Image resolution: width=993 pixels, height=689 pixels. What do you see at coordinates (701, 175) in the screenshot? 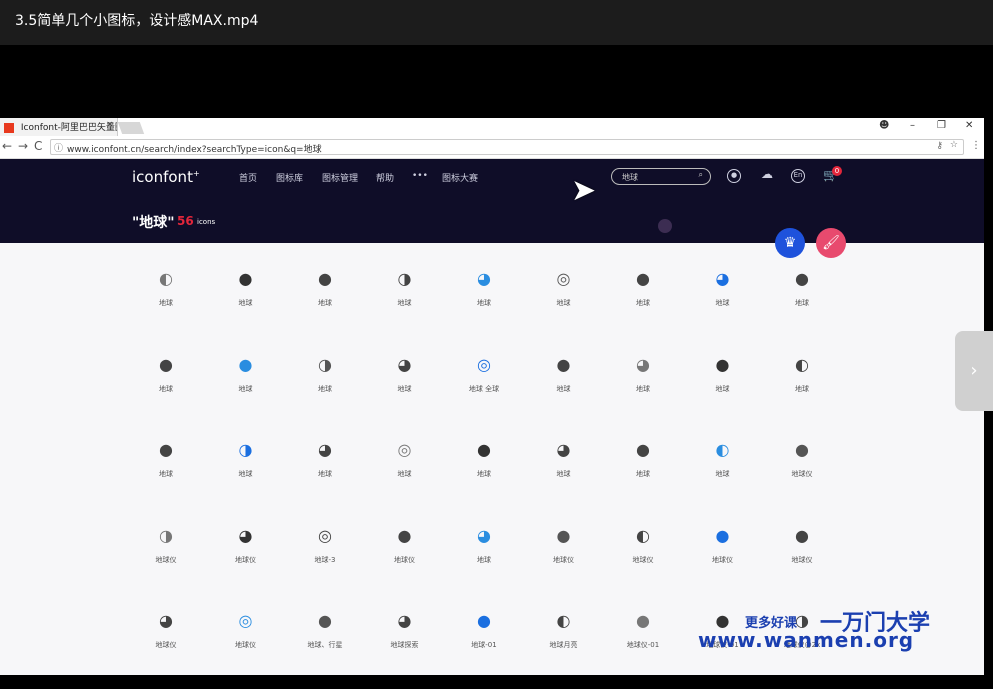
I see `search-icon: ⌕` at bounding box center [701, 175].